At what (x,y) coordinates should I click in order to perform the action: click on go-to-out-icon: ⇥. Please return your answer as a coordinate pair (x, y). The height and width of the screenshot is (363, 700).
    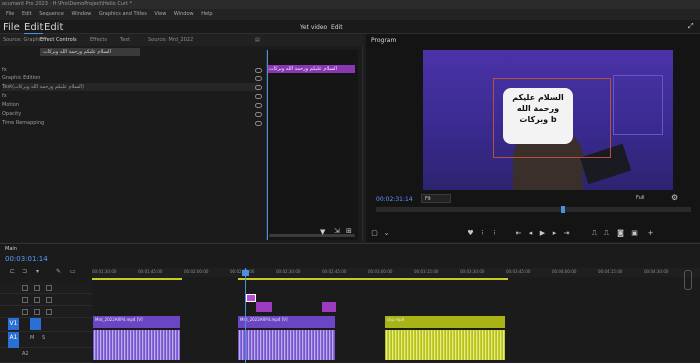
    Looking at the image, I should click on (566, 233).